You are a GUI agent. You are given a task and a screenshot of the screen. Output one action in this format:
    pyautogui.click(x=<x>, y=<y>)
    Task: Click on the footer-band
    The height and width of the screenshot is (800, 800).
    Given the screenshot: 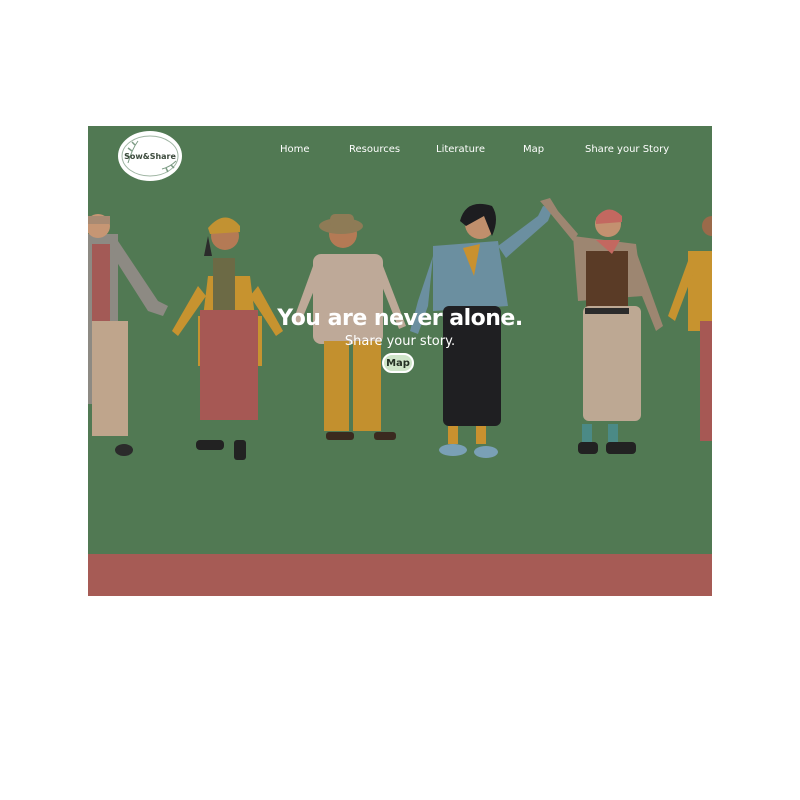 What is the action you would take?
    pyautogui.click(x=400, y=575)
    